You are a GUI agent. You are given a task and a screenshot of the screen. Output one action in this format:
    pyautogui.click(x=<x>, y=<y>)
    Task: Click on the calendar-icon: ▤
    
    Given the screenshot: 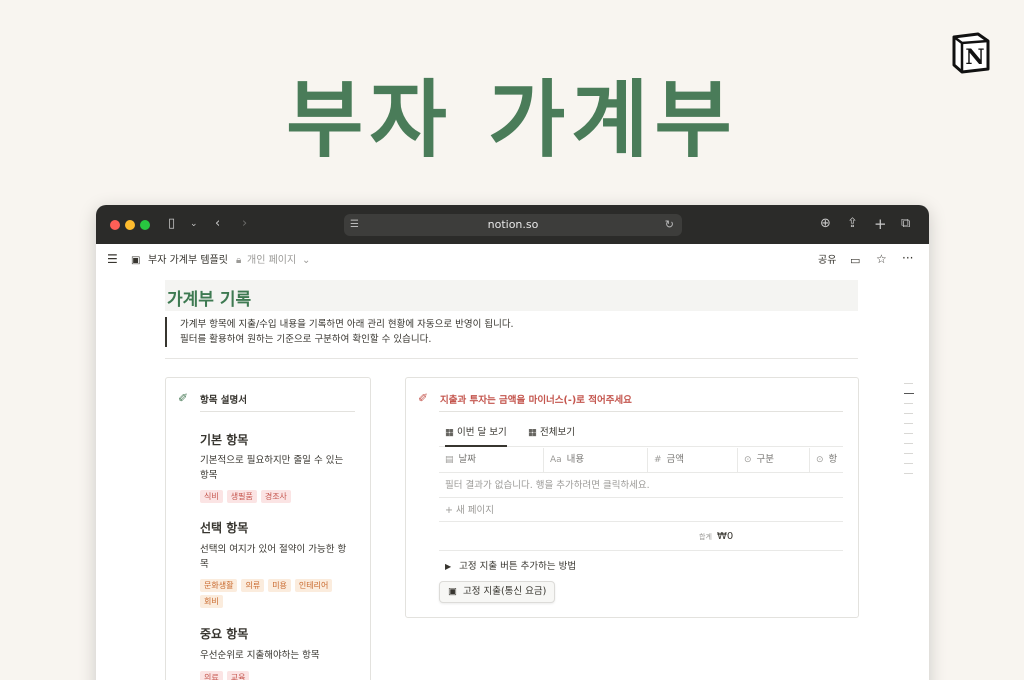 What is the action you would take?
    pyautogui.click(x=449, y=460)
    